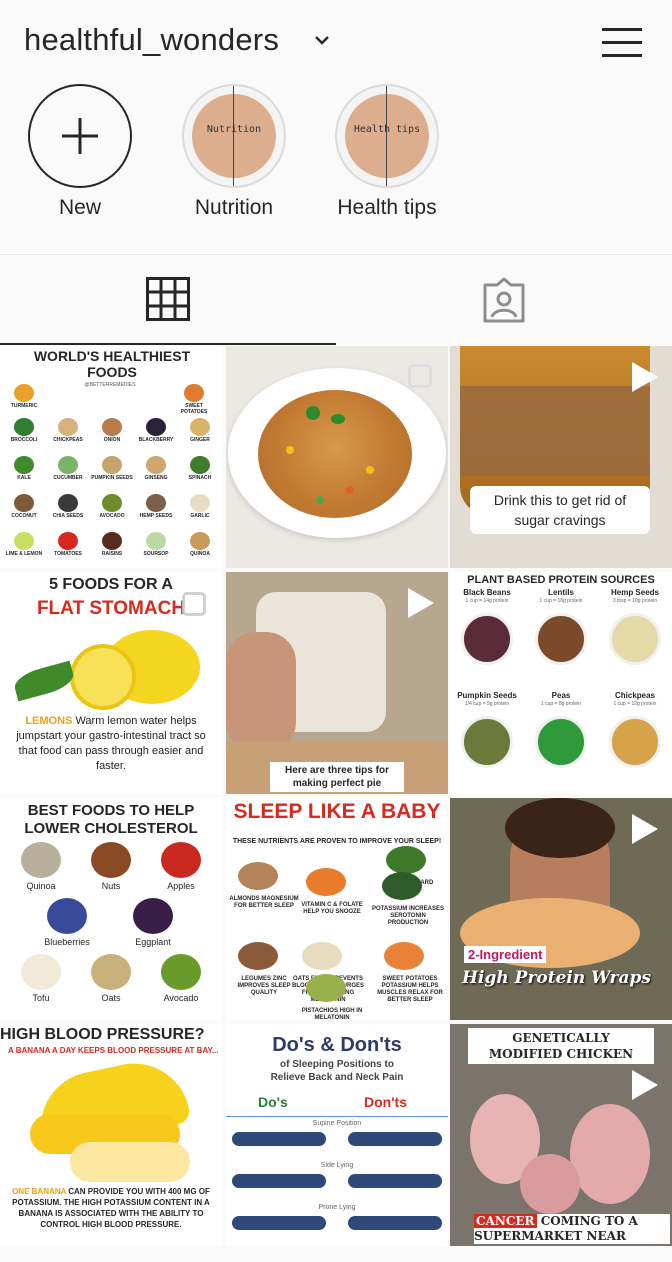 The width and height of the screenshot is (672, 1262). What do you see at coordinates (102, 1034) in the screenshot?
I see `post-title: HIGH BLOOD PRESSURE?` at bounding box center [102, 1034].